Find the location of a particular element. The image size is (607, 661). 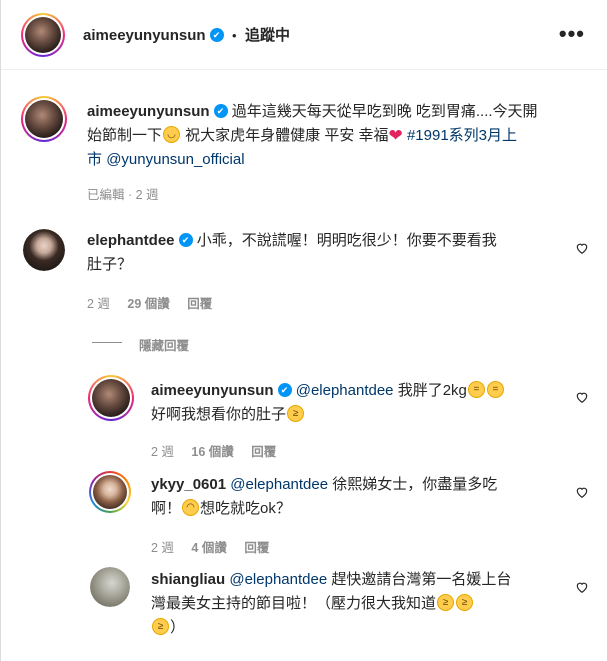

comment-time: 2 週 is located at coordinates (98, 304).